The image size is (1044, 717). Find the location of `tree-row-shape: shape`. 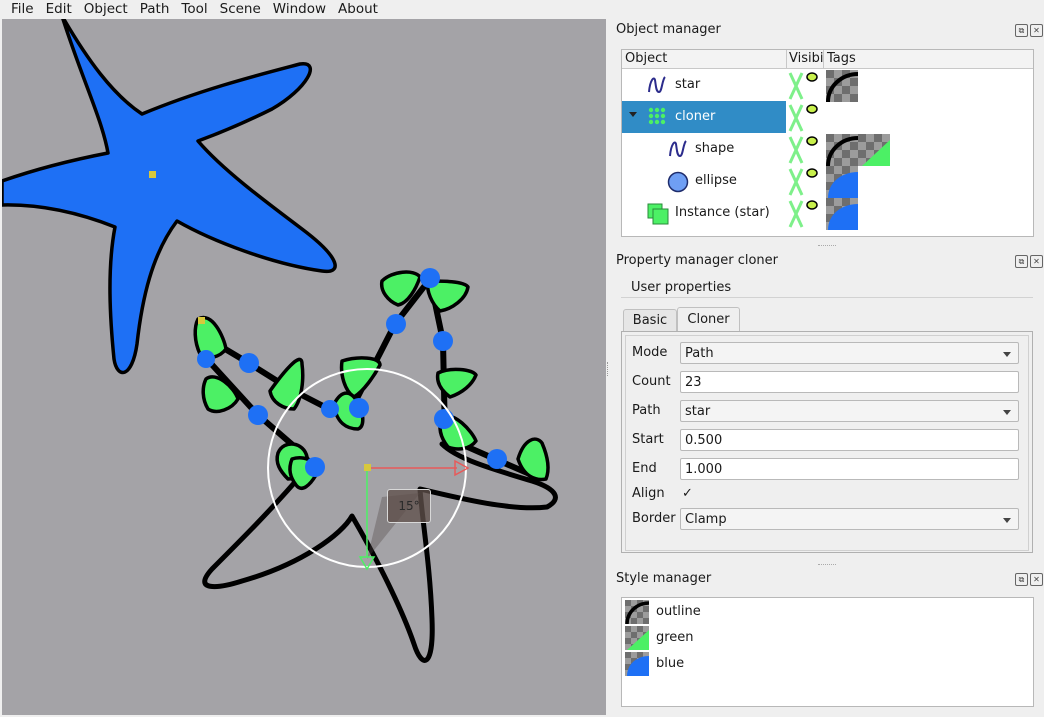

tree-row-shape: shape is located at coordinates (827, 149).